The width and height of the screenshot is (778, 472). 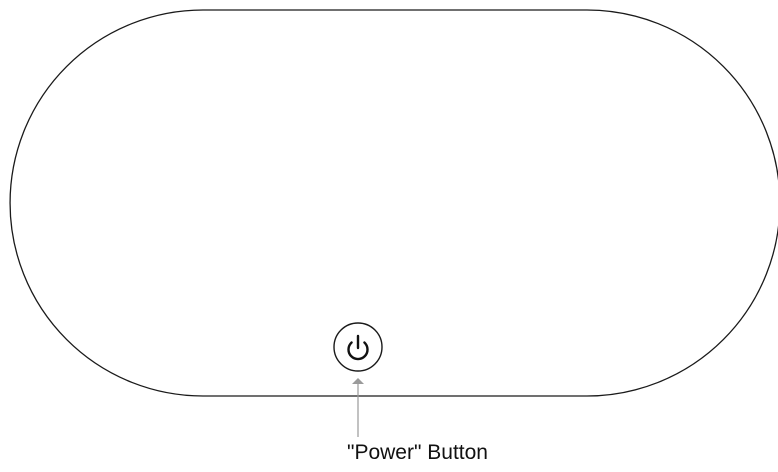 What do you see at coordinates (417, 452) in the screenshot?
I see `power-button-label: "Power" Button` at bounding box center [417, 452].